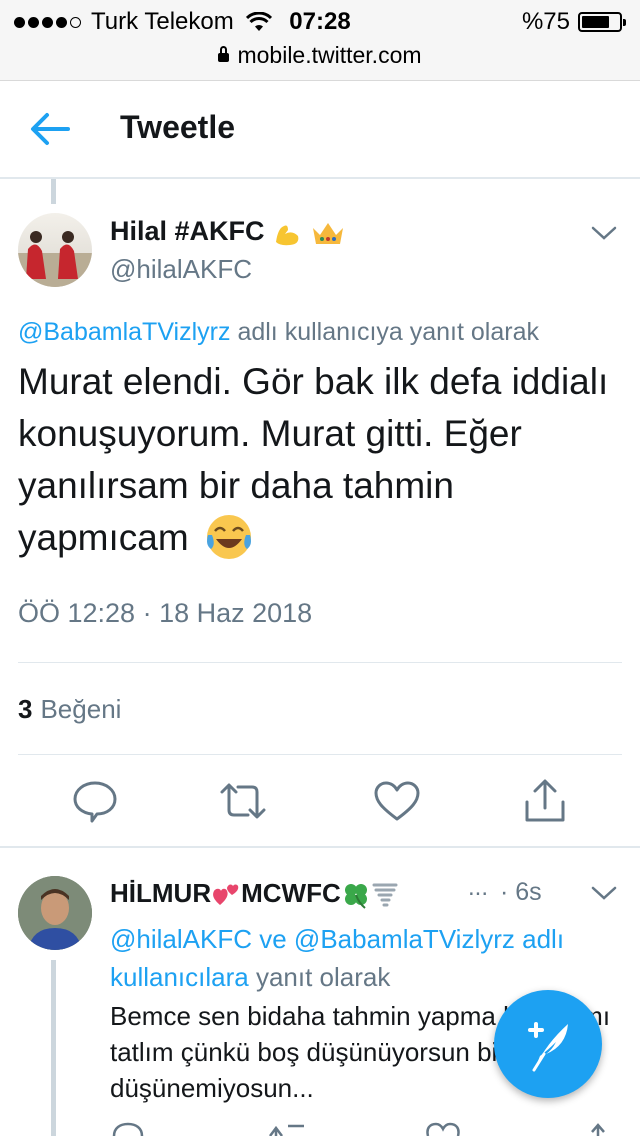 This screenshot has height=1136, width=640. Describe the element at coordinates (53, 1048) in the screenshot. I see `thread-connector` at that location.